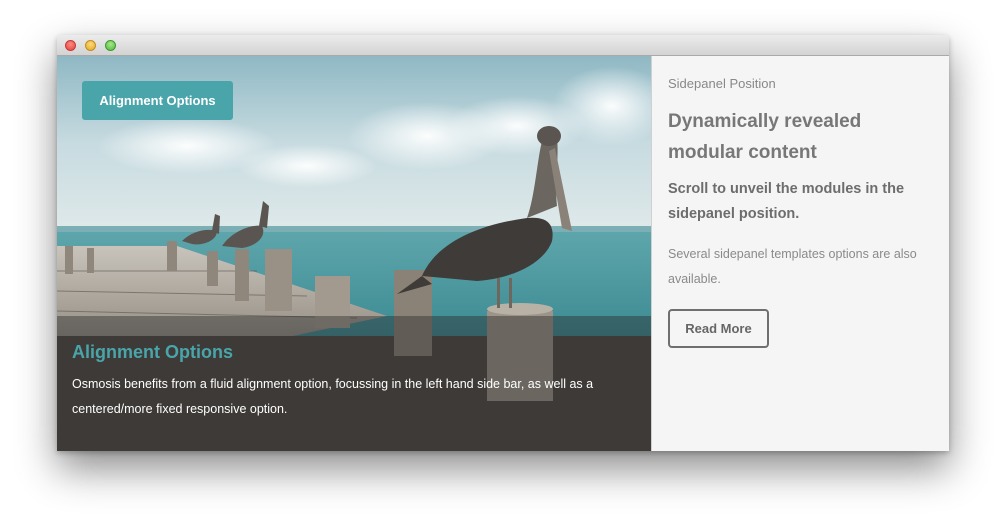  Describe the element at coordinates (152, 352) in the screenshot. I see `caption-title: Alignment Options` at that location.